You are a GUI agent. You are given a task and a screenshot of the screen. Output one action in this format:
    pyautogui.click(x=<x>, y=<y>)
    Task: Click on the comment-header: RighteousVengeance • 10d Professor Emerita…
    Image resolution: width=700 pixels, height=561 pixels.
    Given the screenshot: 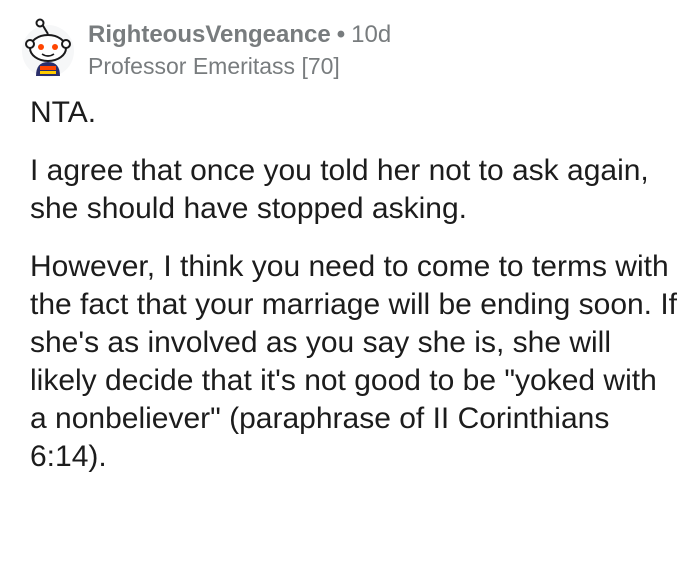 What is the action you would take?
    pyautogui.click(x=350, y=47)
    